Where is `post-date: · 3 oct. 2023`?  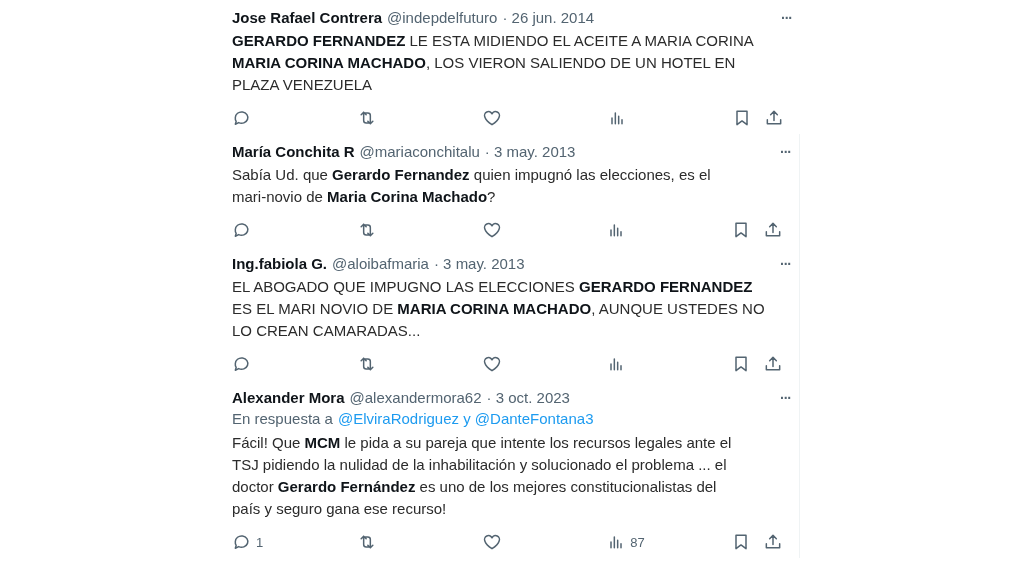
post-date: · 3 oct. 2023 is located at coordinates (528, 398).